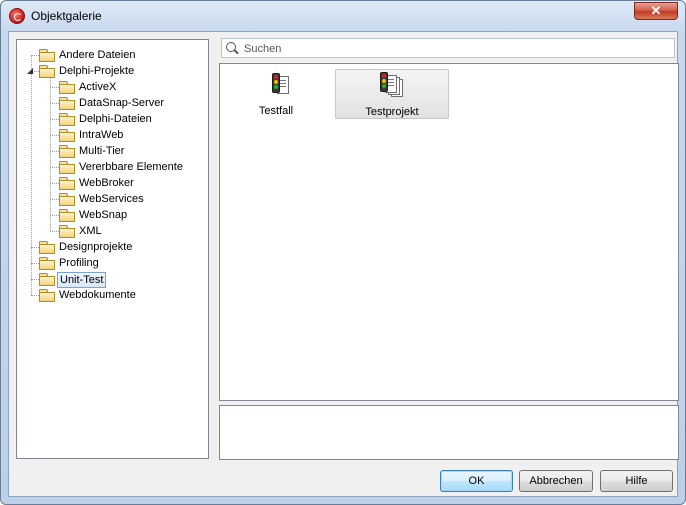  What do you see at coordinates (66, 16) in the screenshot?
I see `window-title: Objektgalerie` at bounding box center [66, 16].